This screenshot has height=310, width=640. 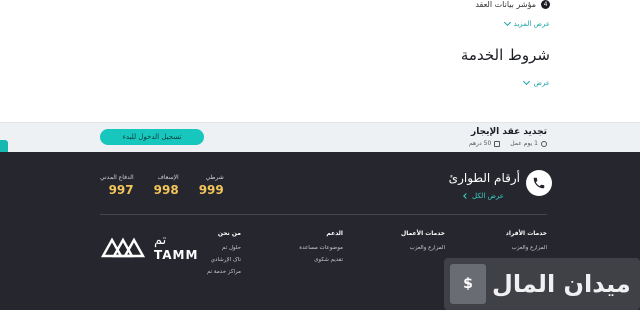 I want to click on show-terms-link: عرض, so click(x=536, y=82).